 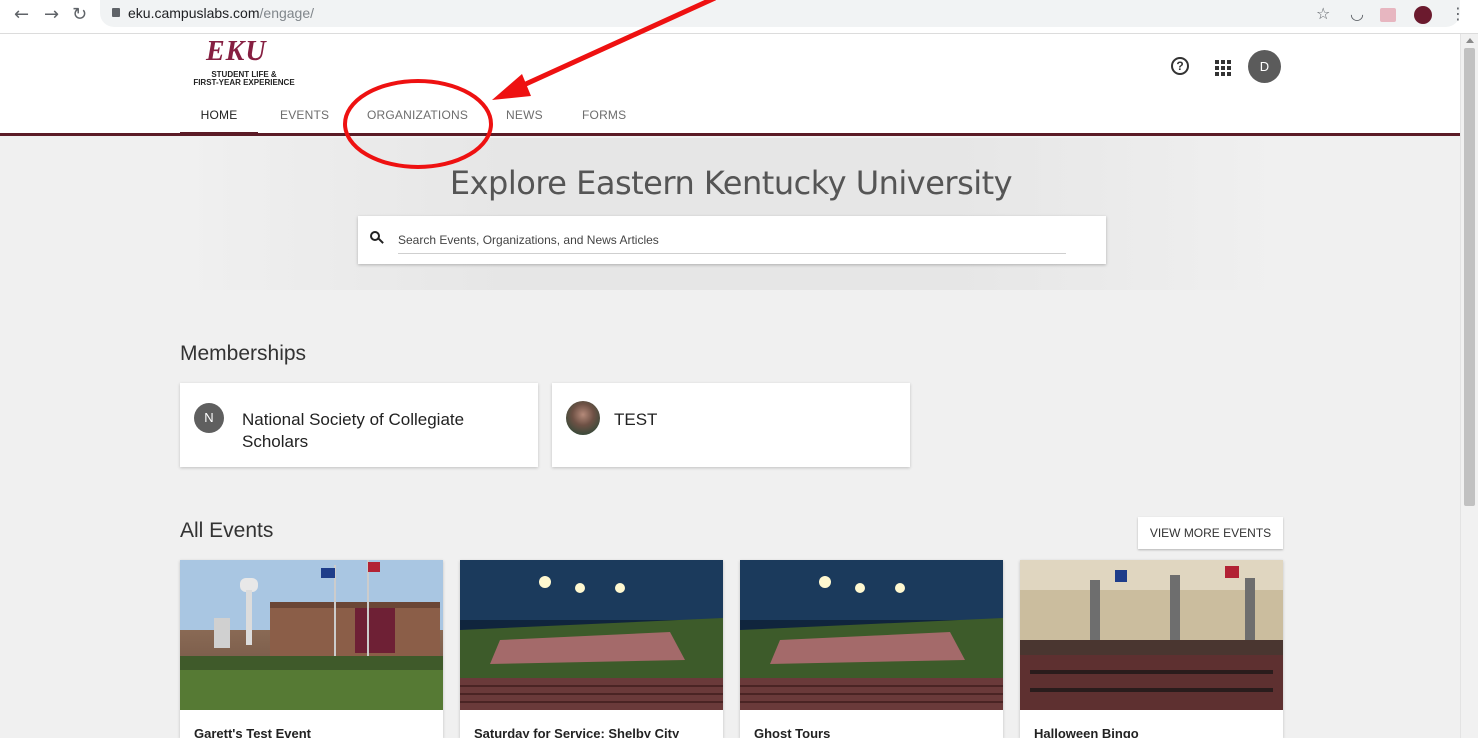 I want to click on browser-toolbar: ← → ↻ eku.campuslabs.com/engage/ ☆ ◡ ⋮, so click(x=739, y=17).